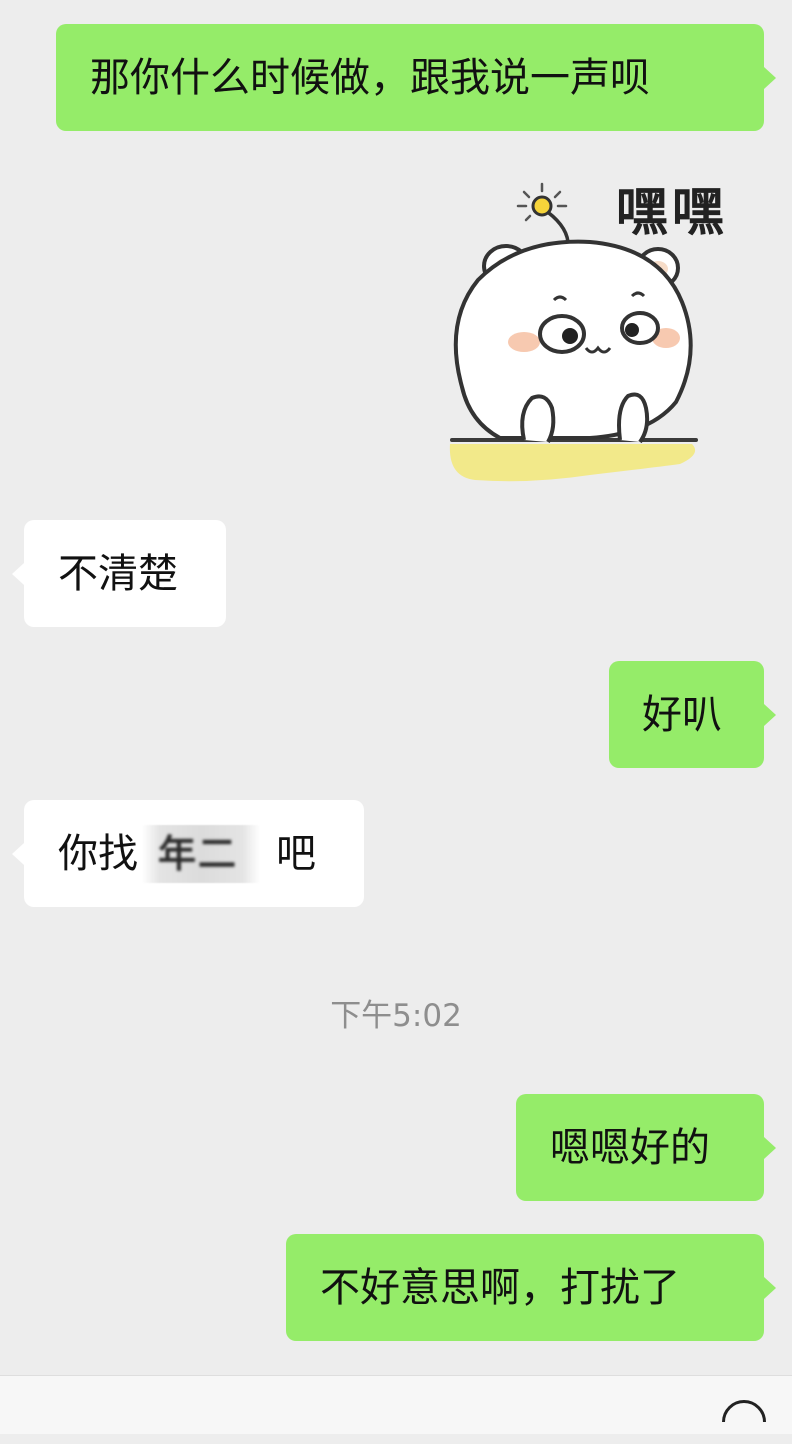  I want to click on message-text: 不清楚, so click(118, 573).